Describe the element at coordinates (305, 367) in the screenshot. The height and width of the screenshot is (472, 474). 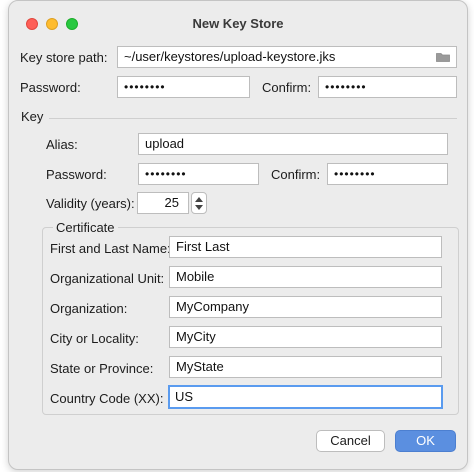
I see `state-field: MyState` at that location.